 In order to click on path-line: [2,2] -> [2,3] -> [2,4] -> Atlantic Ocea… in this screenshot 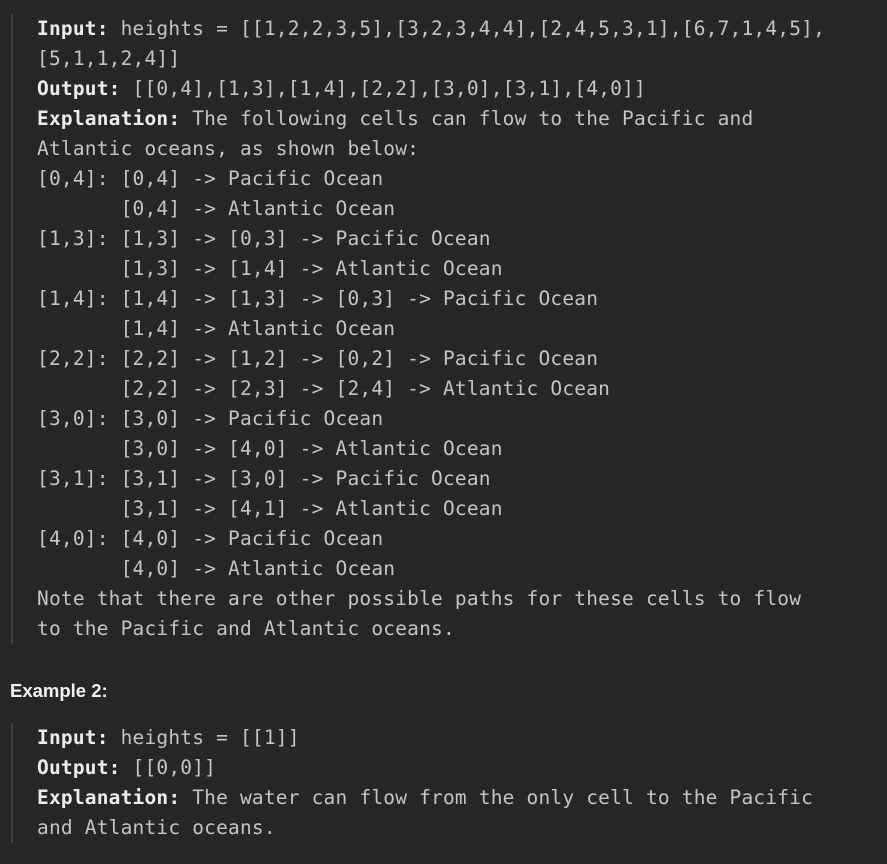, I will do `click(324, 388)`.